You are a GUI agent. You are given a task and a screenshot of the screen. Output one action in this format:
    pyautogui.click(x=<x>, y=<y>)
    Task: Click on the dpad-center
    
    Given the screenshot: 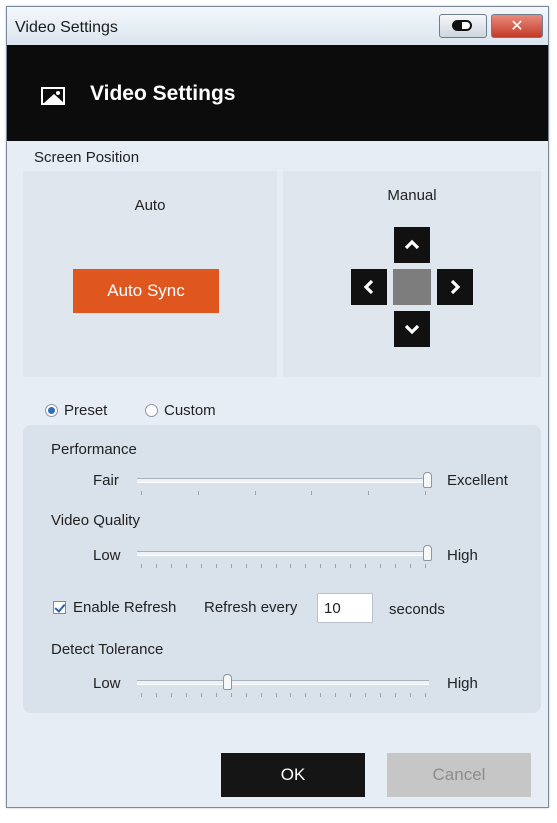 What is the action you would take?
    pyautogui.click(x=412, y=287)
    